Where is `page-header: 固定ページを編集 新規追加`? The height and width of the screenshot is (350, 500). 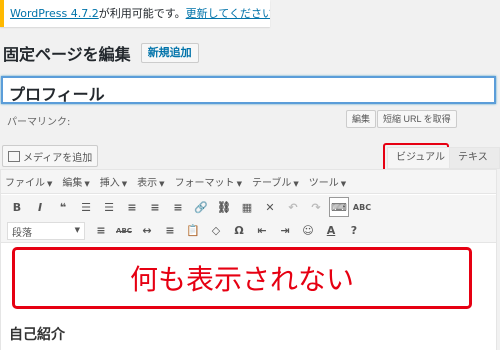
page-header: 固定ページを編集 新規追加 is located at coordinates (101, 53).